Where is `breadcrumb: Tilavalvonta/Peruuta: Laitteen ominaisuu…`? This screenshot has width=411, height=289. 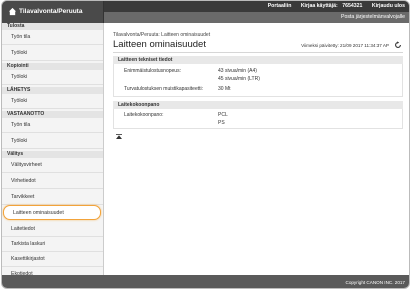
breadcrumb: Tilavalvonta/Peruuta: Laitteen ominaisuu… is located at coordinates (162, 35).